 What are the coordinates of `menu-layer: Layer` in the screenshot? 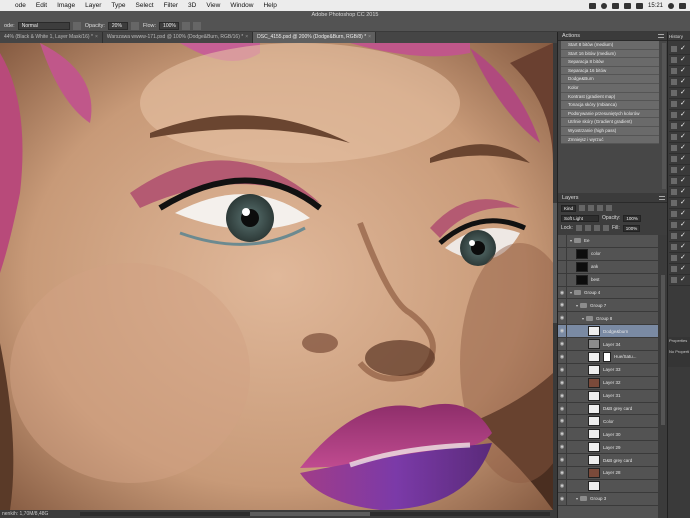 It's located at (93, 5).